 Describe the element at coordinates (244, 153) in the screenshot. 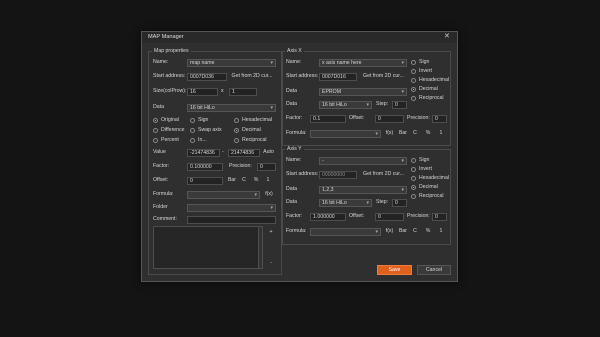

I see `value-max-input: 21474836` at that location.